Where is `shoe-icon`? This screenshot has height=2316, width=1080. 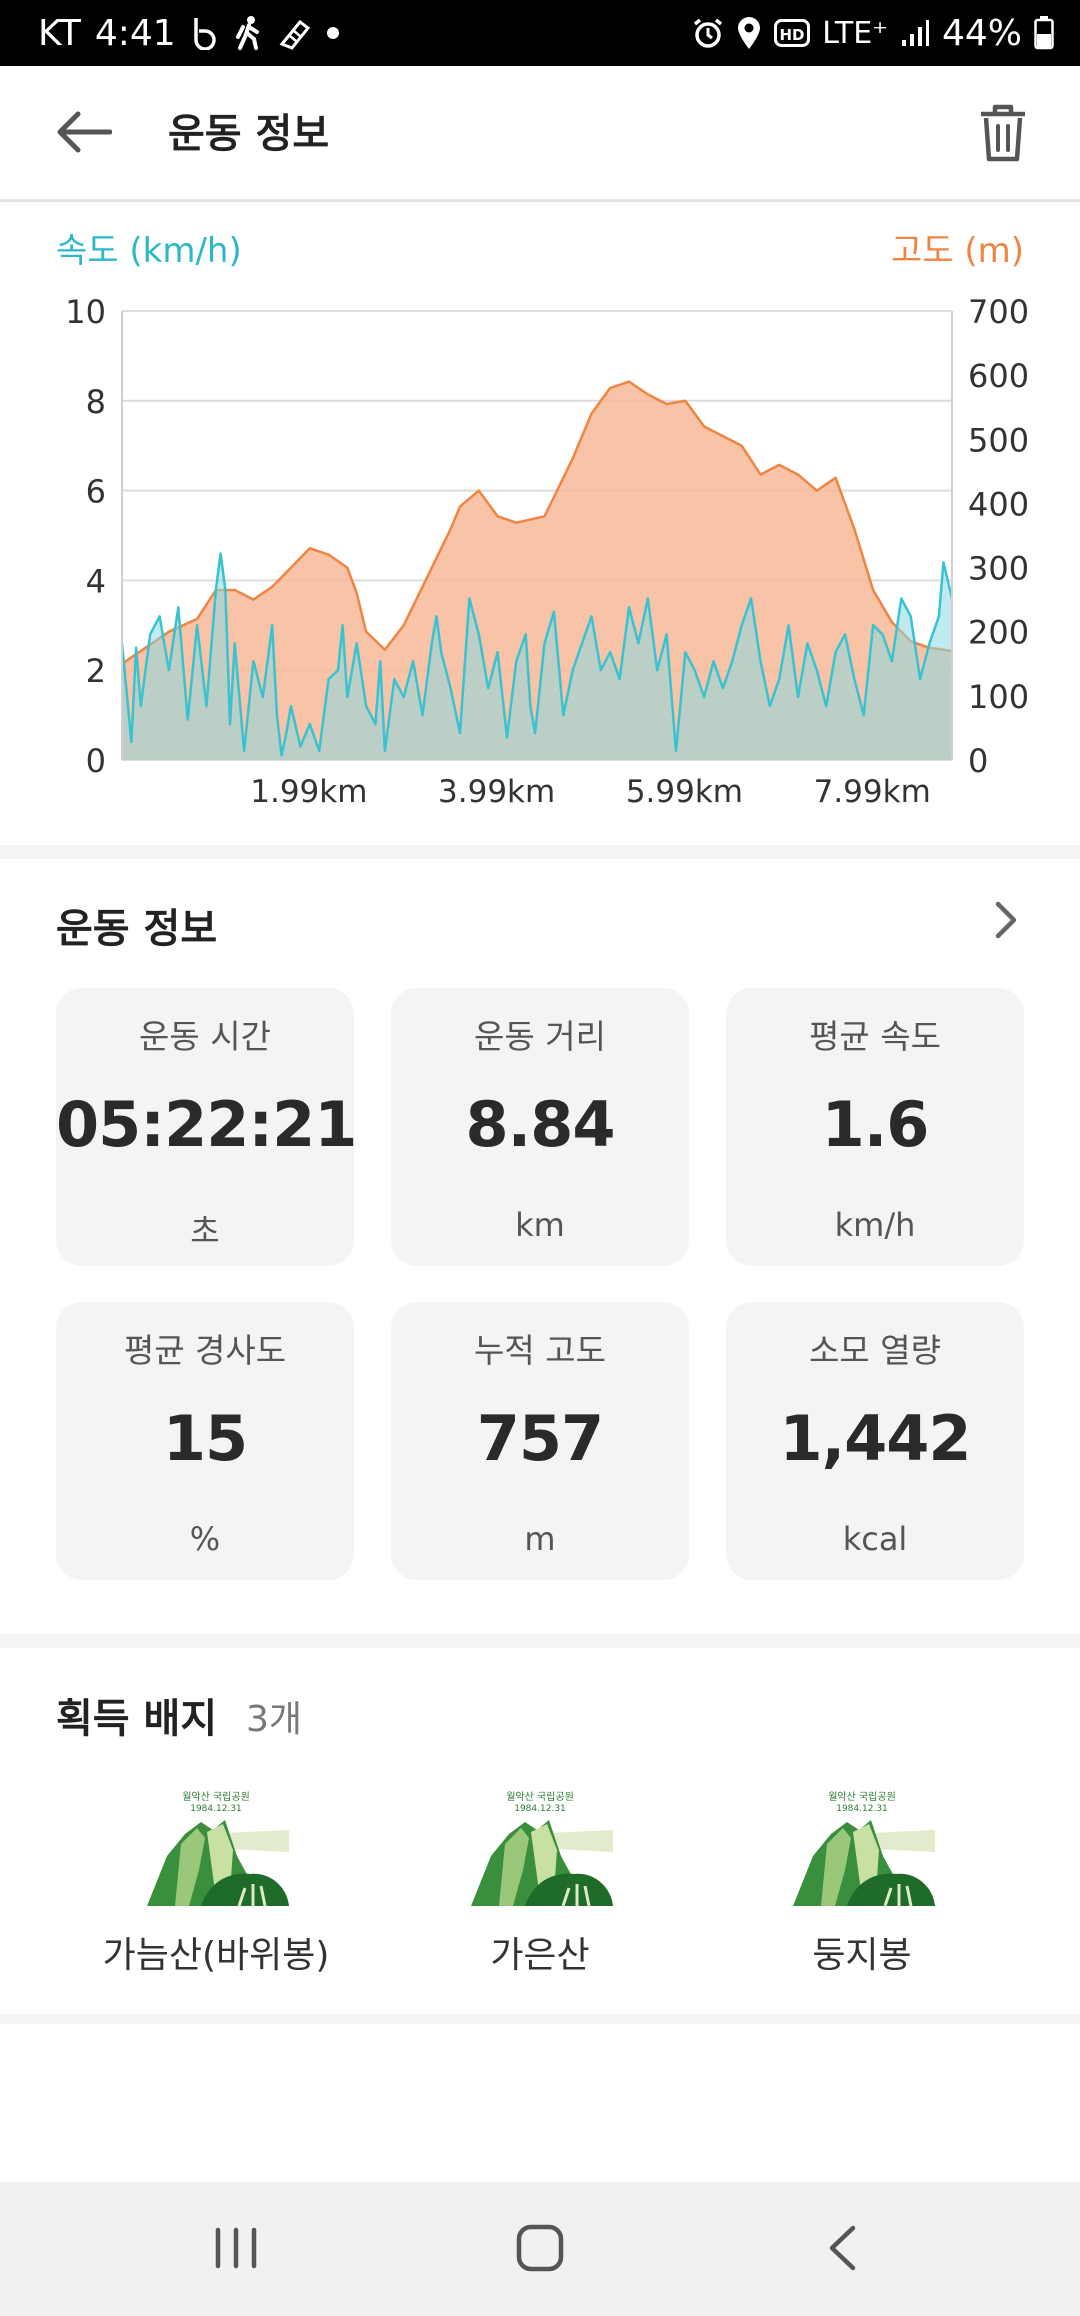 shoe-icon is located at coordinates (295, 33).